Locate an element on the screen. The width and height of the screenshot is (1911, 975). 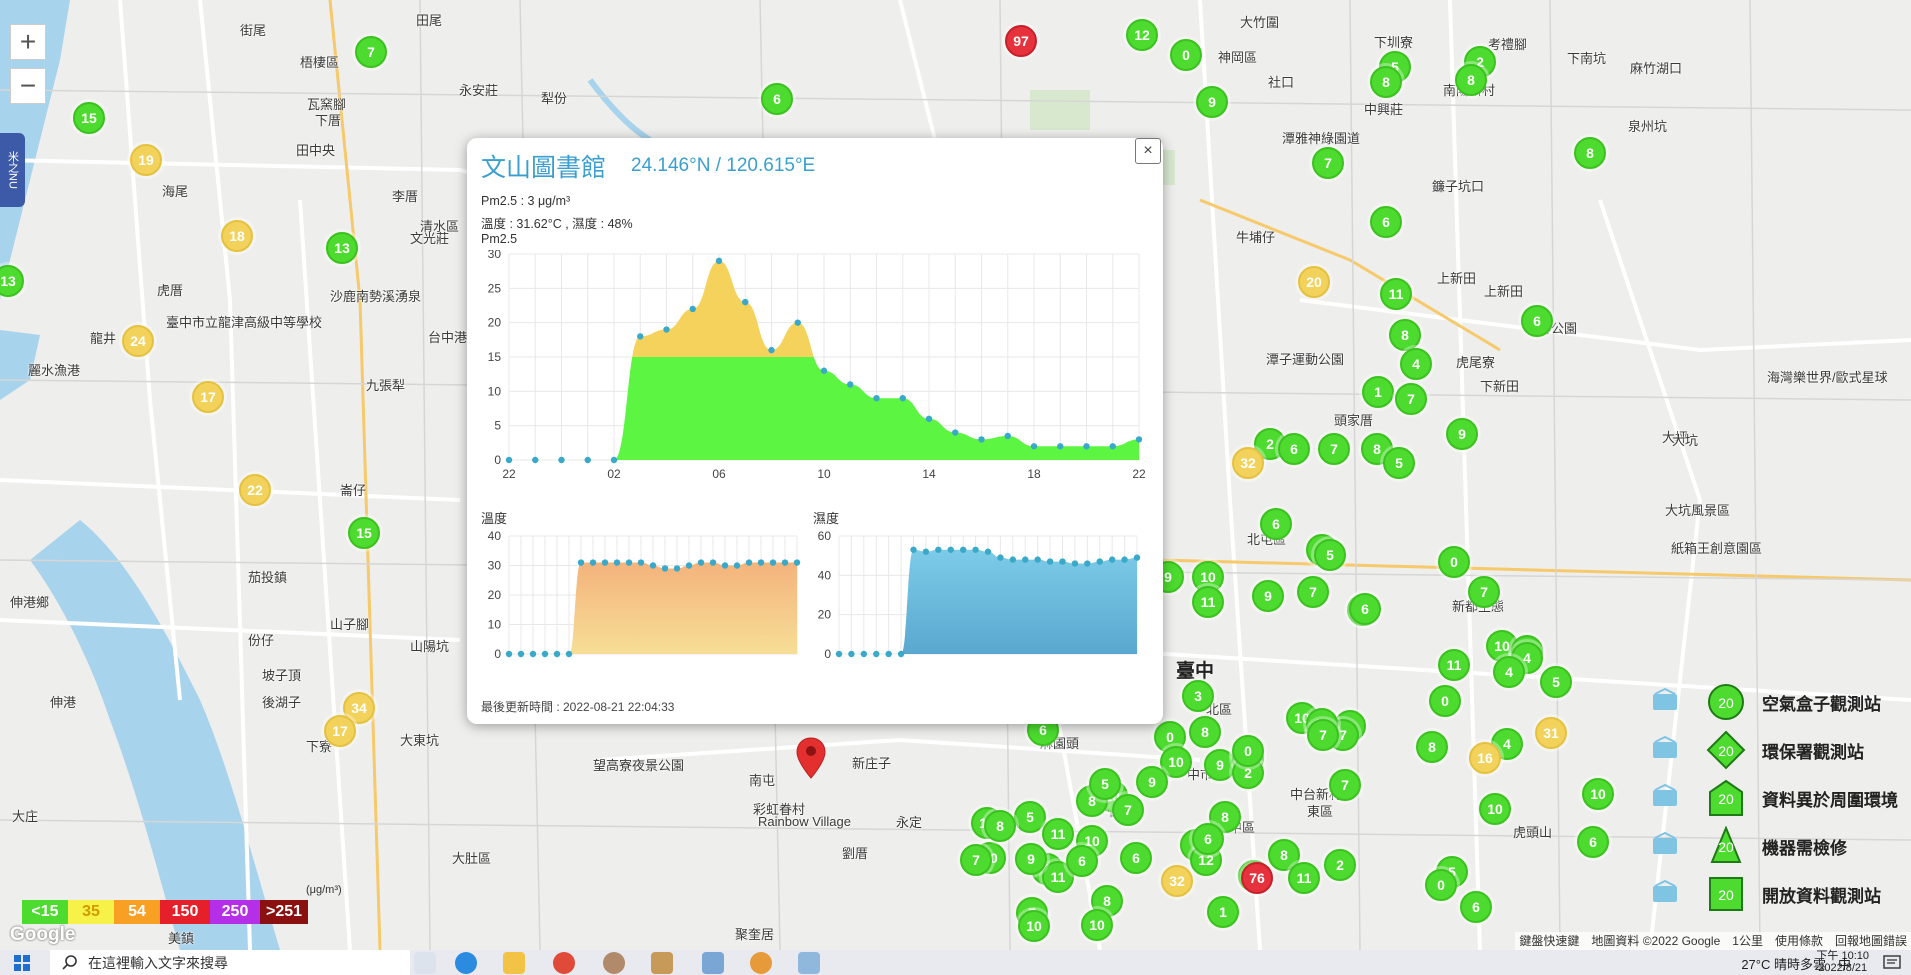
taskbar-search-box: 在這裡輸入文字來搜尋 is located at coordinates (230, 962).